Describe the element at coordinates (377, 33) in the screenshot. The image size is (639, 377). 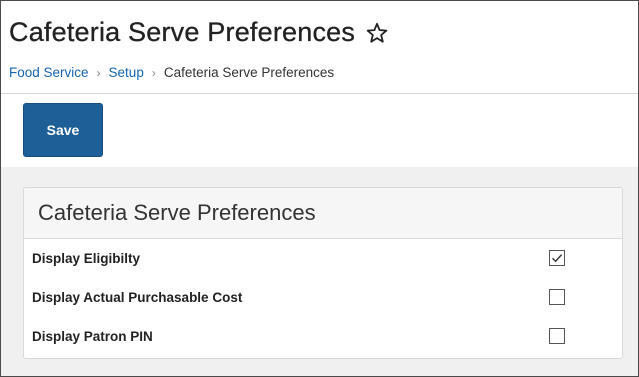
I see `star-outline-icon` at that location.